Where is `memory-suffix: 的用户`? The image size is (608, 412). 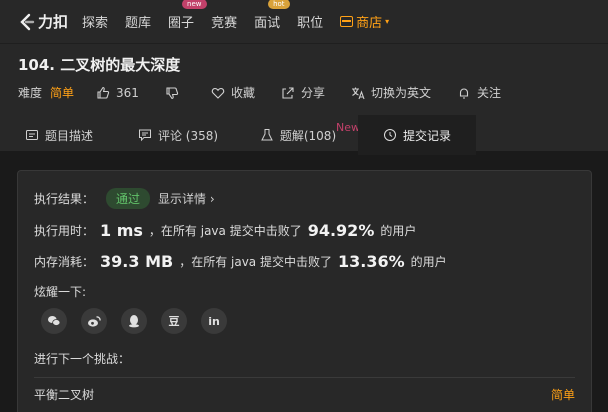 memory-suffix: 的用户 is located at coordinates (428, 262).